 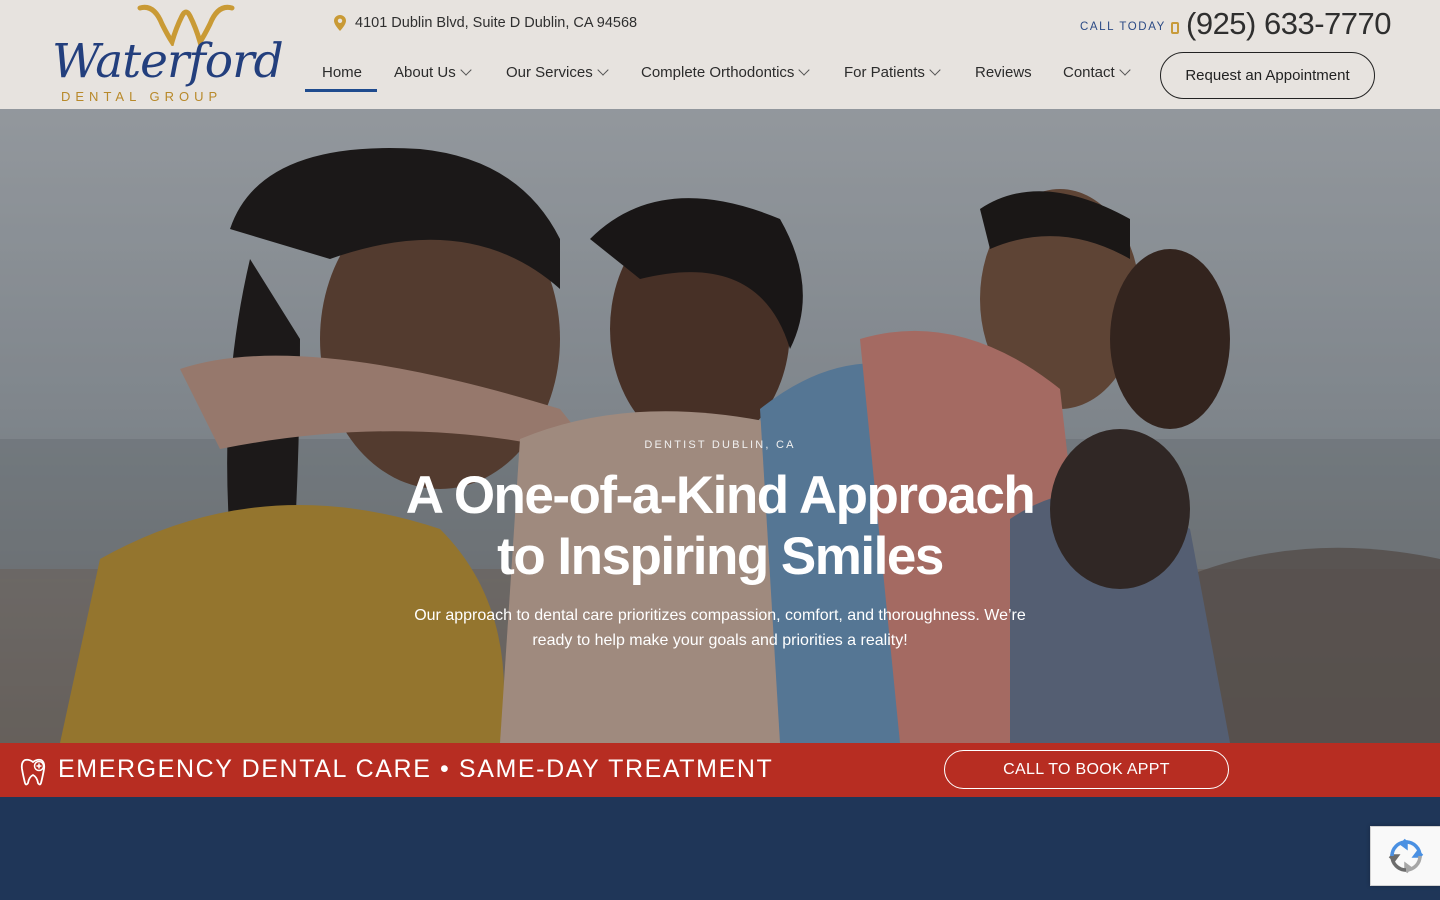 I want to click on nav-reviews-label: Reviews, so click(x=1003, y=72).